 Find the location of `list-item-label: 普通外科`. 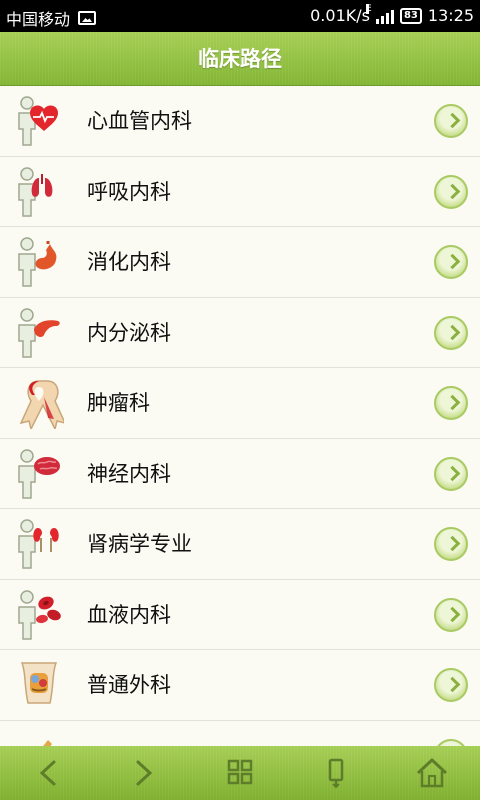

list-item-label: 普通外科 is located at coordinates (129, 685).